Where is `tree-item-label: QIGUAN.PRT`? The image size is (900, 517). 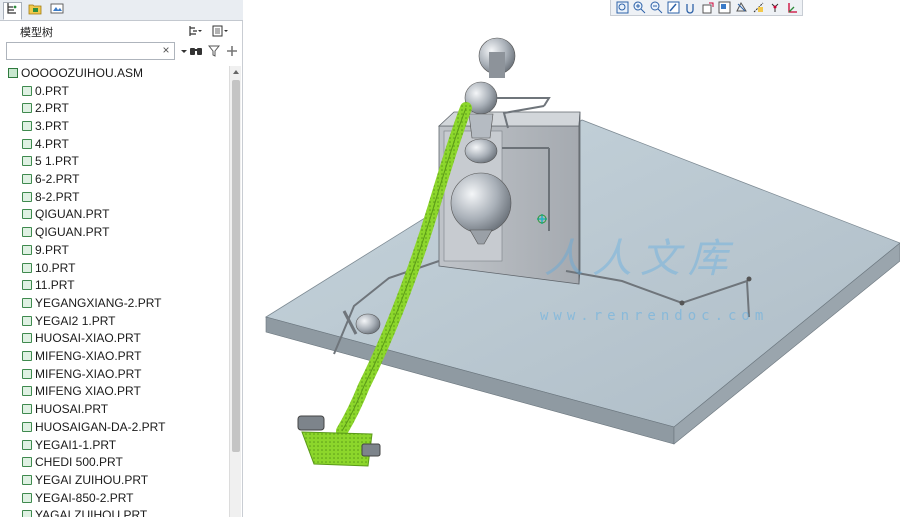 tree-item-label: QIGUAN.PRT is located at coordinates (72, 214).